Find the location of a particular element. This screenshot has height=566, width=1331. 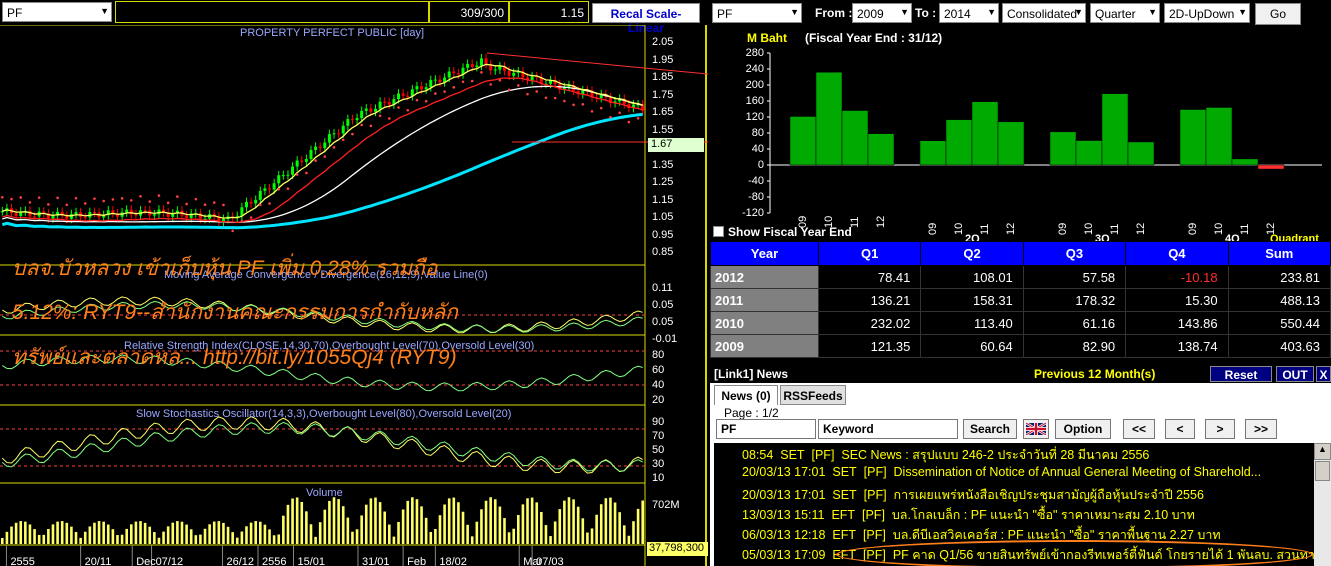

close-button: X is located at coordinates (1323, 374).